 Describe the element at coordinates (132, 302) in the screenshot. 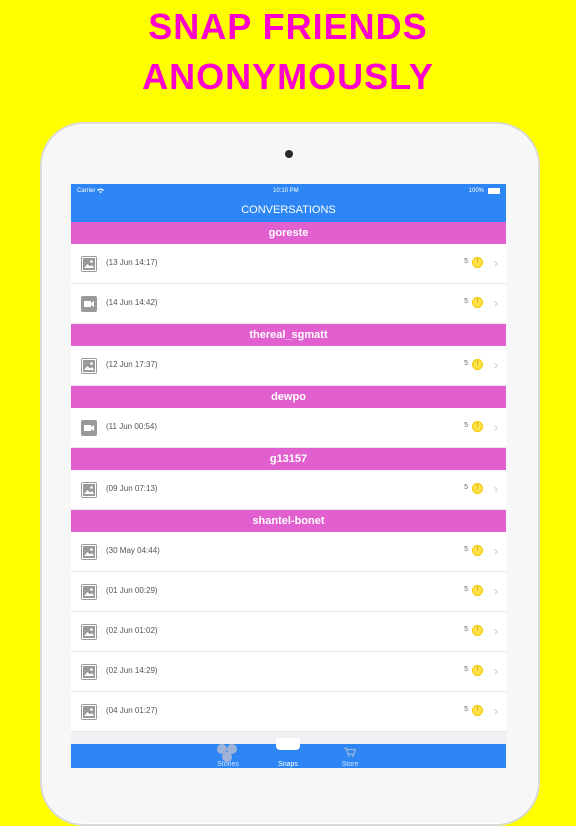

I see `snap-date: (14 Jun 14:42)` at that location.